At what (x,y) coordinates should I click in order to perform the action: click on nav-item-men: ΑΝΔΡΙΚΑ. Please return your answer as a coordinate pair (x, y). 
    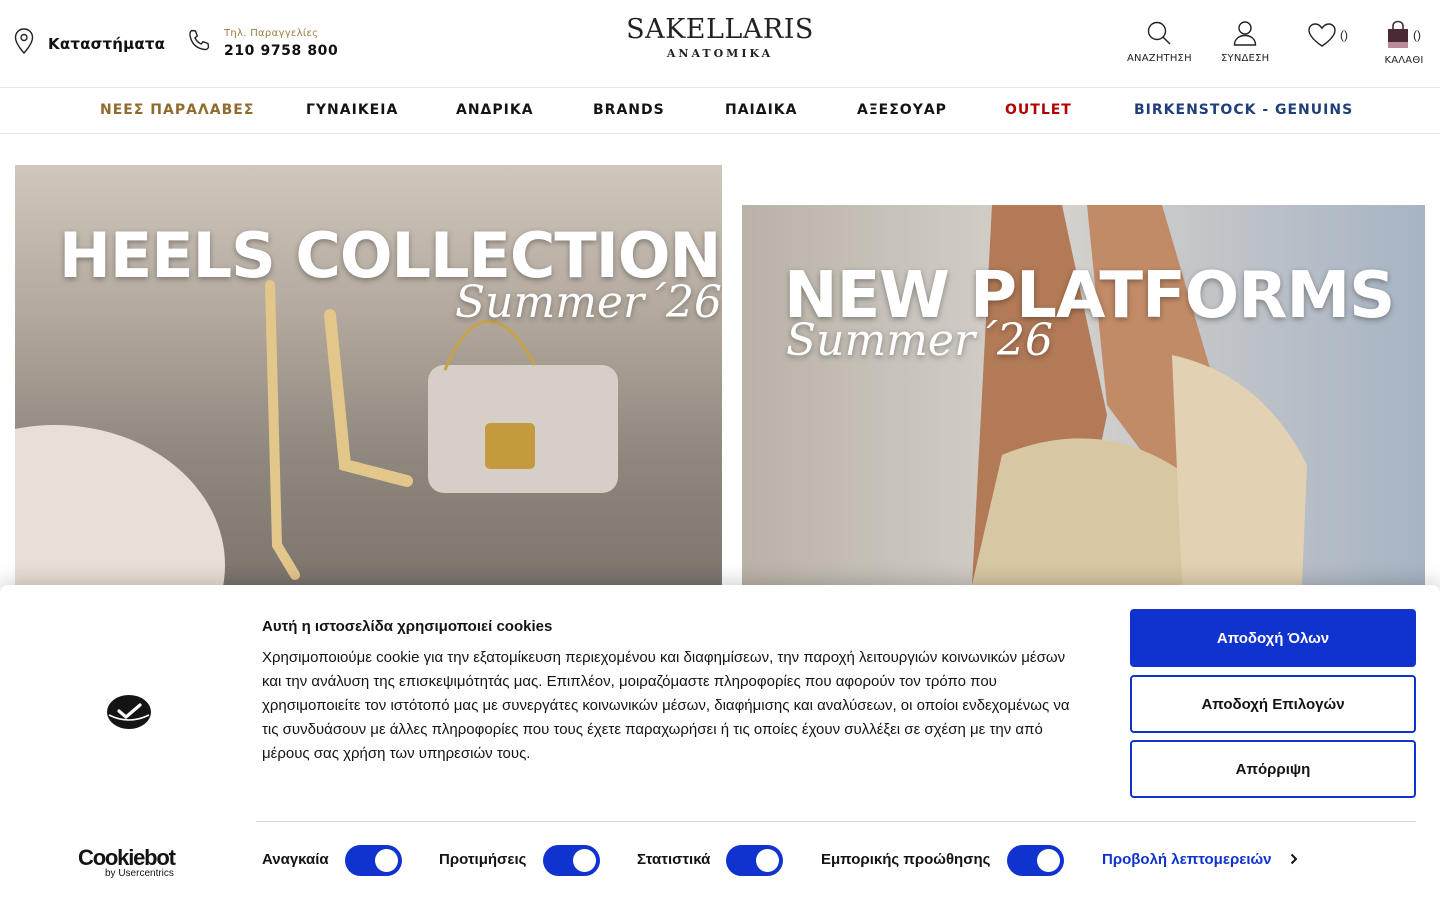
    Looking at the image, I should click on (495, 110).